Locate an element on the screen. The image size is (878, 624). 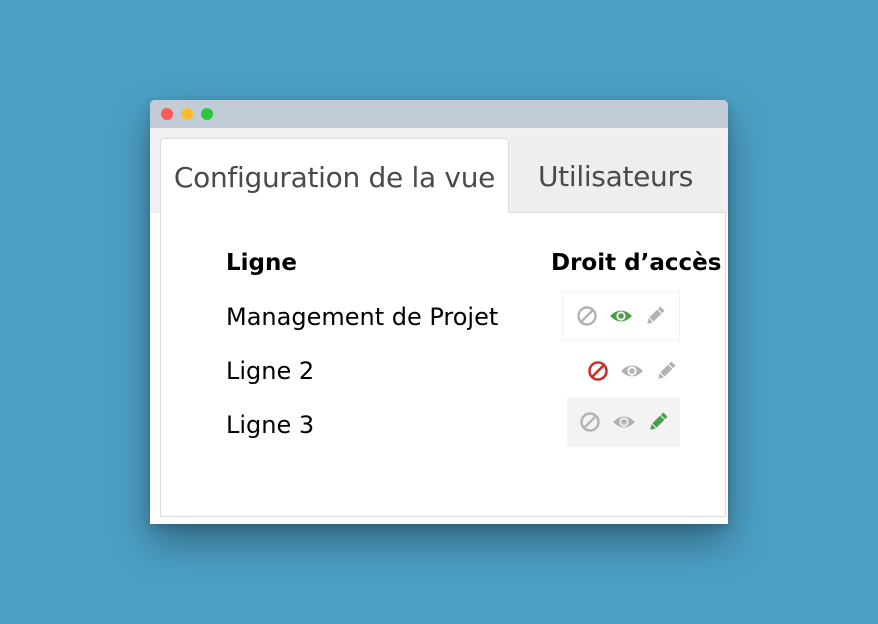
tab-configuration-label: Configuration de la vue is located at coordinates (334, 177).